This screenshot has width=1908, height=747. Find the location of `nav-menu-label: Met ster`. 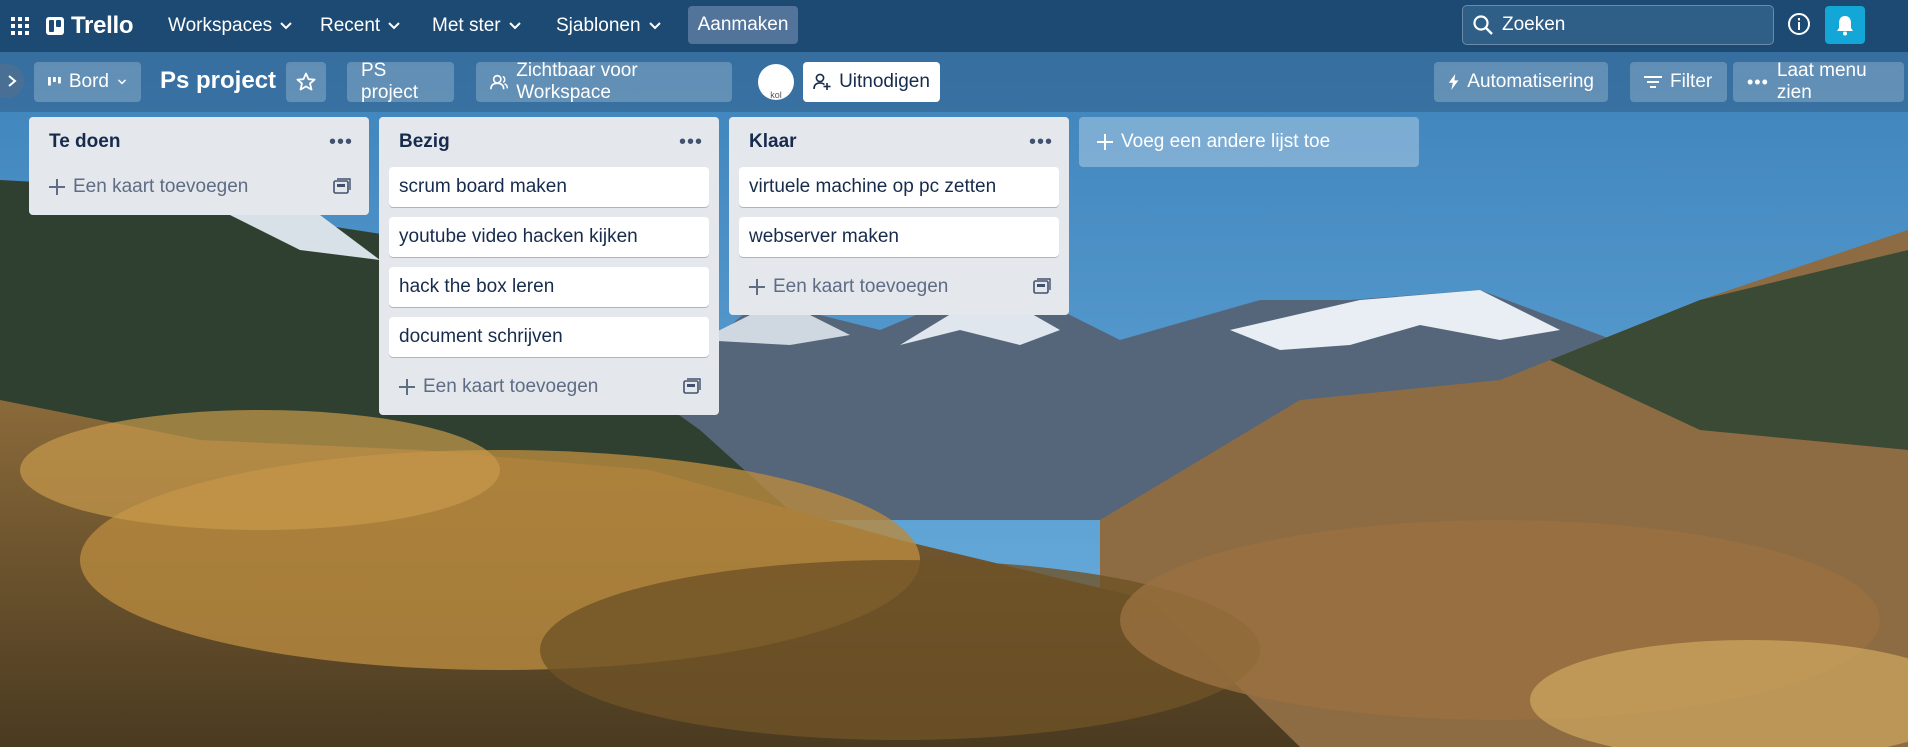

nav-menu-label: Met ster is located at coordinates (466, 25).